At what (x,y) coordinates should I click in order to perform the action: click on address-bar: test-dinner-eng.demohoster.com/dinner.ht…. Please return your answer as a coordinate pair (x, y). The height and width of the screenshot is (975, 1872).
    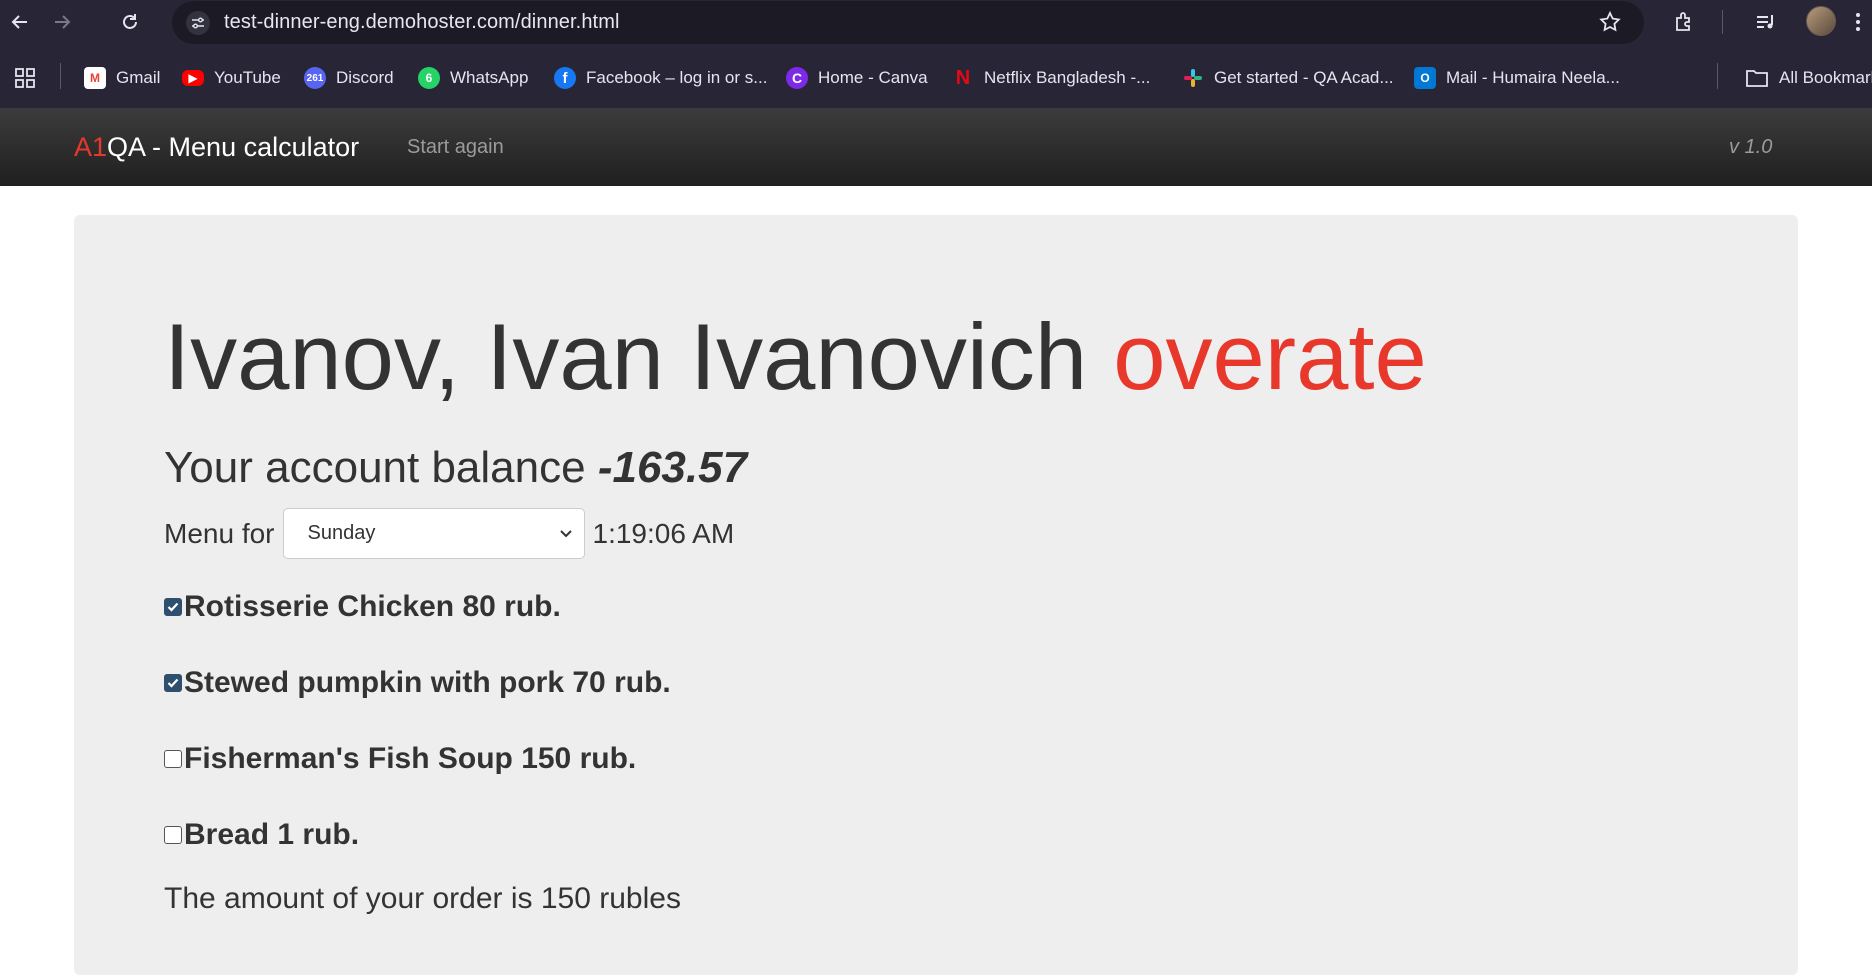
    Looking at the image, I should click on (908, 22).